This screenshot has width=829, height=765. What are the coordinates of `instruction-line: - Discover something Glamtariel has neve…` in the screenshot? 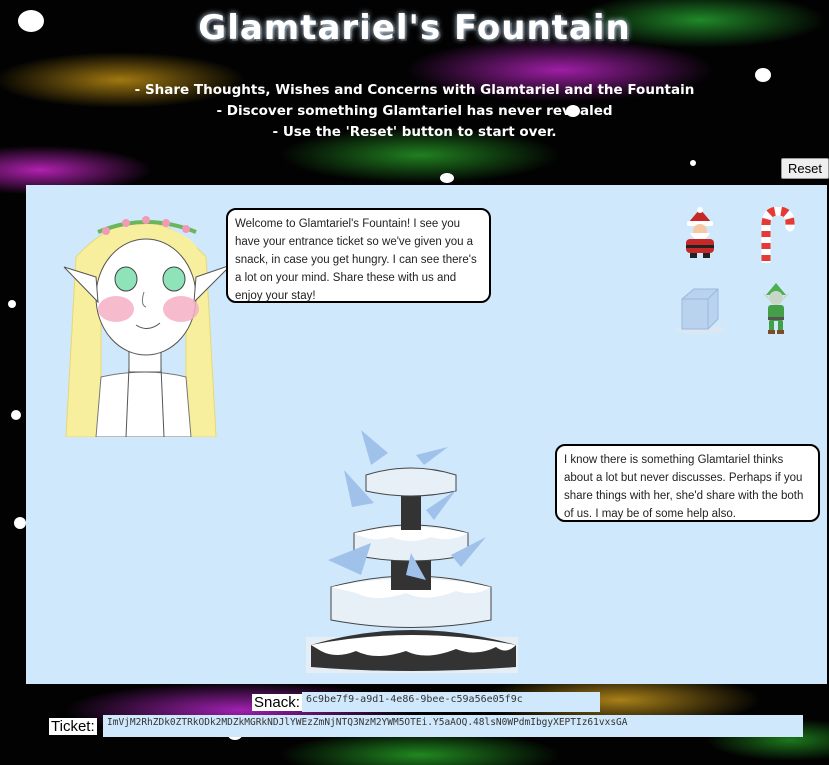 It's located at (414, 111).